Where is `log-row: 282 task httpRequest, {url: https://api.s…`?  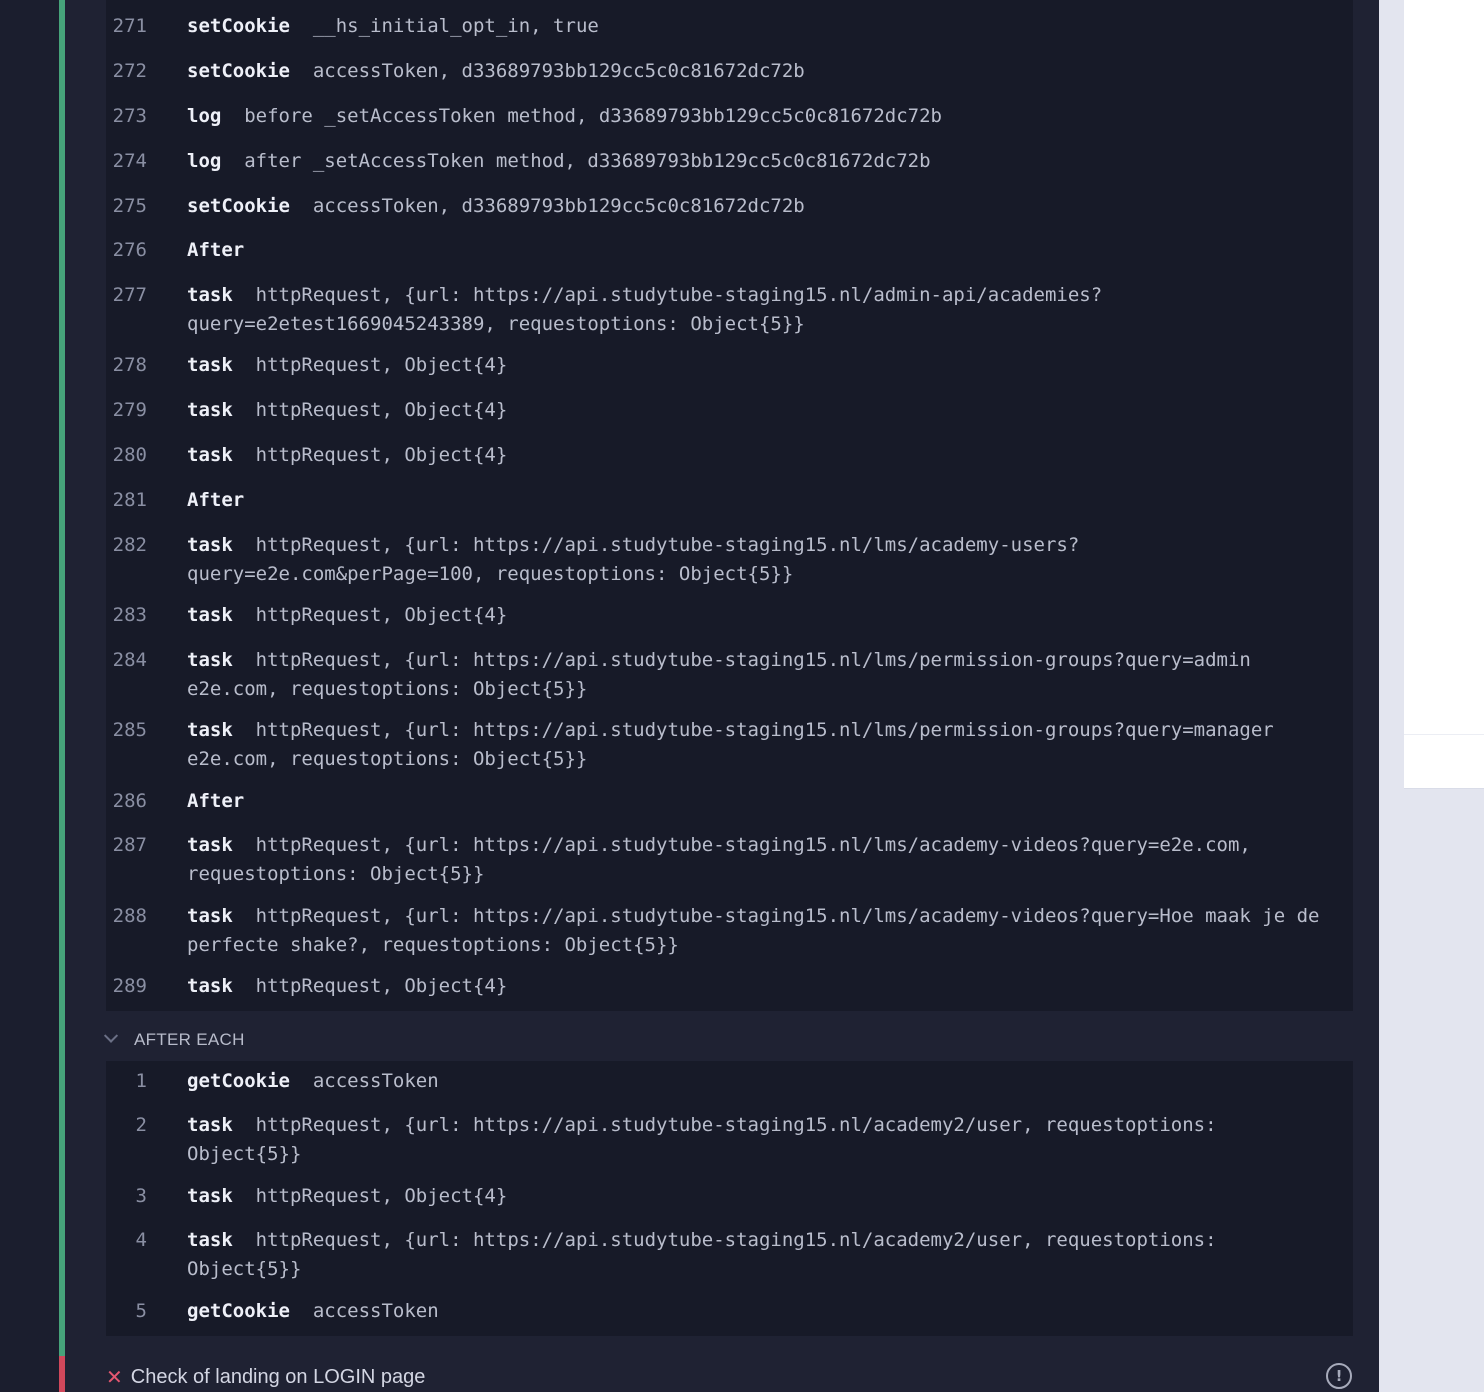 log-row: 282 task httpRequest, {url: https://api.s… is located at coordinates (721, 560).